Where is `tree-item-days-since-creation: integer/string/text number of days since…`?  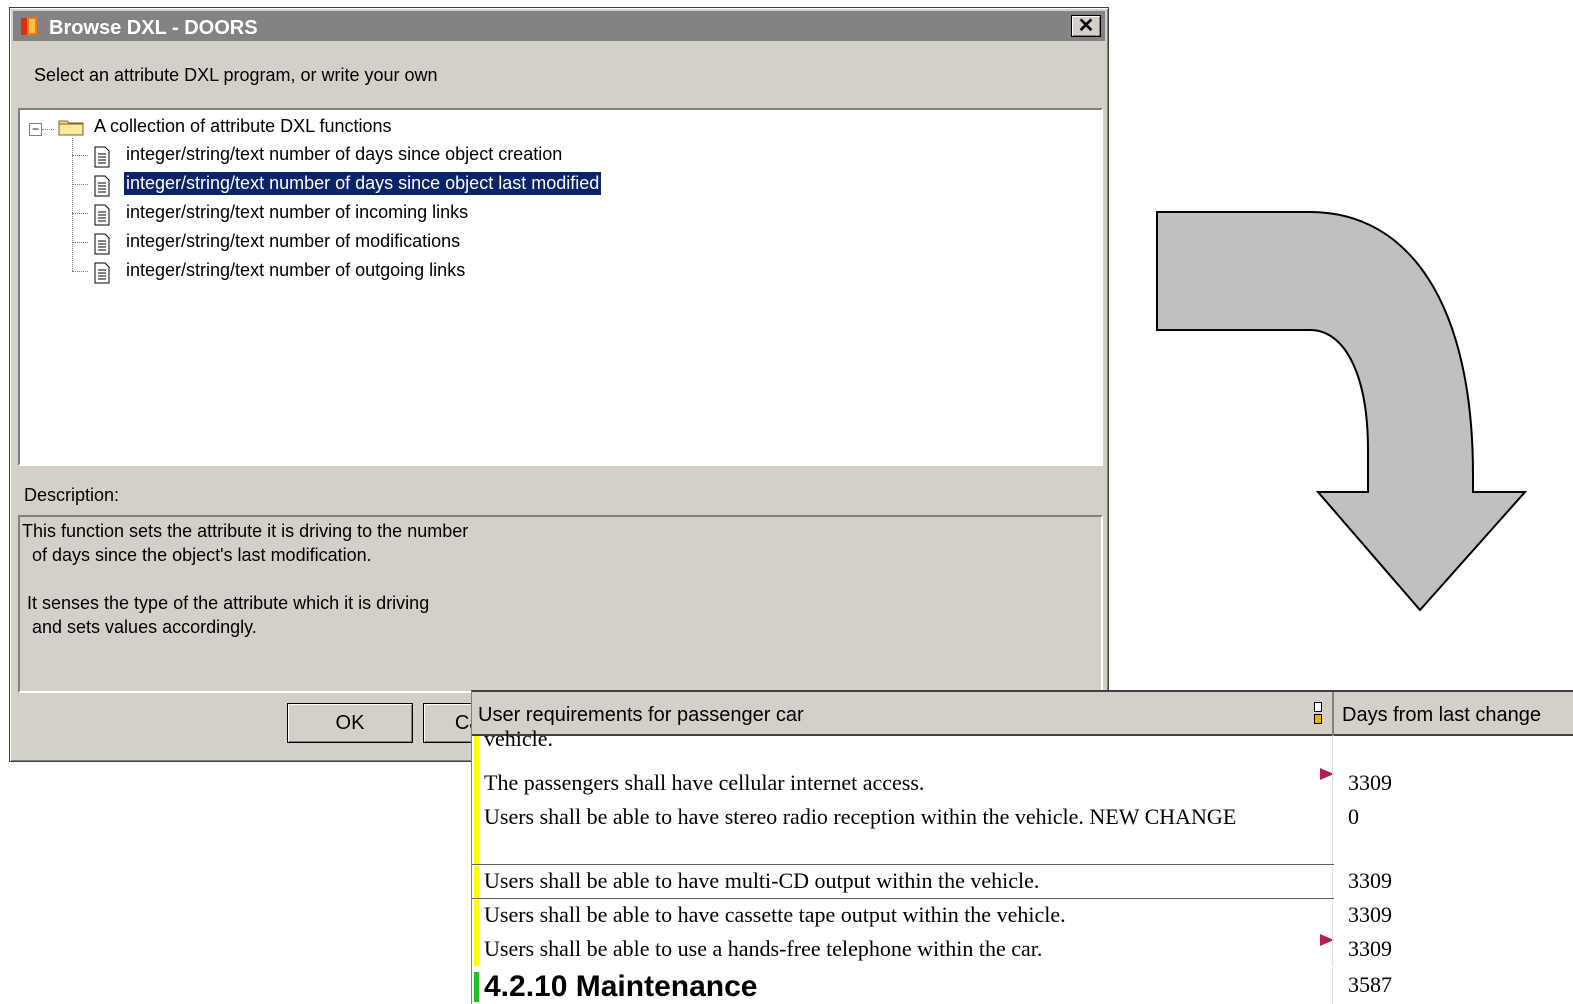 tree-item-days-since-creation: integer/string/text number of days since… is located at coordinates (344, 156).